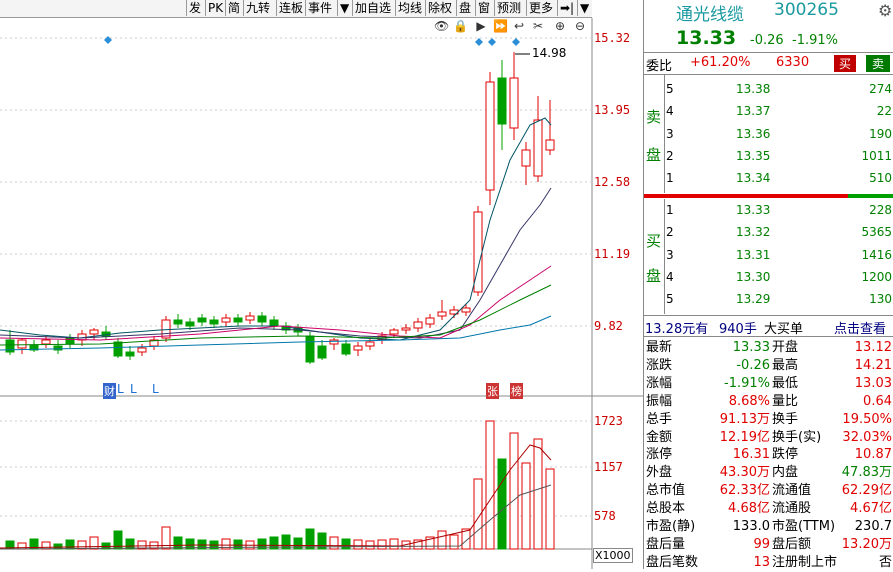 The width and height of the screenshot is (893, 572). I want to click on sell-button: 卖, so click(878, 63).